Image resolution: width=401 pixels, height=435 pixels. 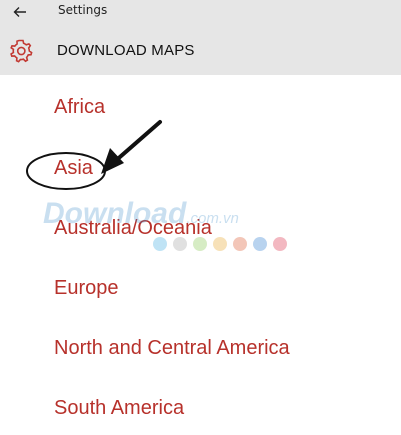 What do you see at coordinates (83, 10) in the screenshot?
I see `app-title: Settings` at bounding box center [83, 10].